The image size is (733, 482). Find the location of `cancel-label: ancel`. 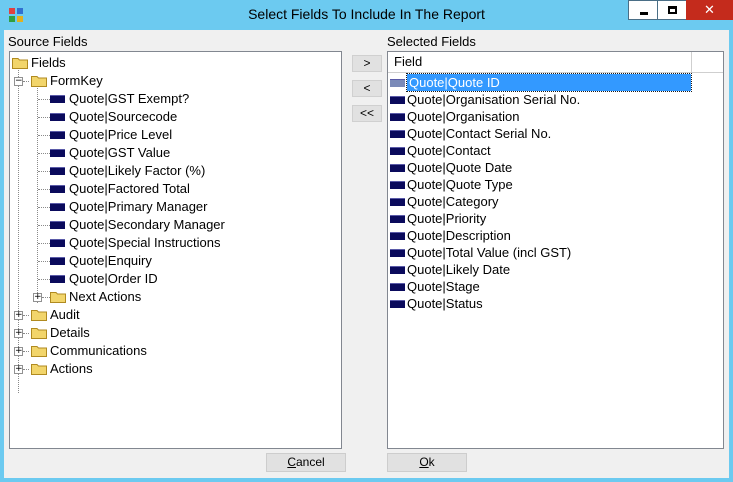

cancel-label: ancel is located at coordinates (310, 462).